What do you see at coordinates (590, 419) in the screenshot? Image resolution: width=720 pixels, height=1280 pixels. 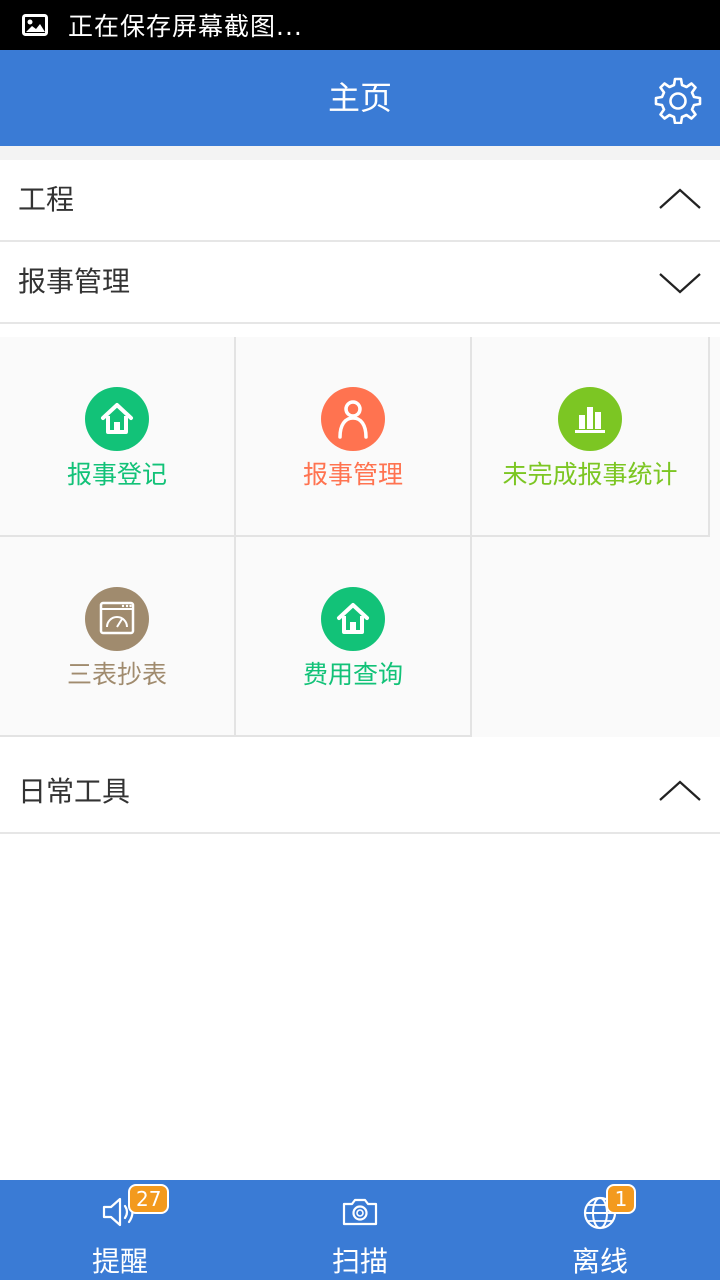 I see `bar-chart-icon` at bounding box center [590, 419].